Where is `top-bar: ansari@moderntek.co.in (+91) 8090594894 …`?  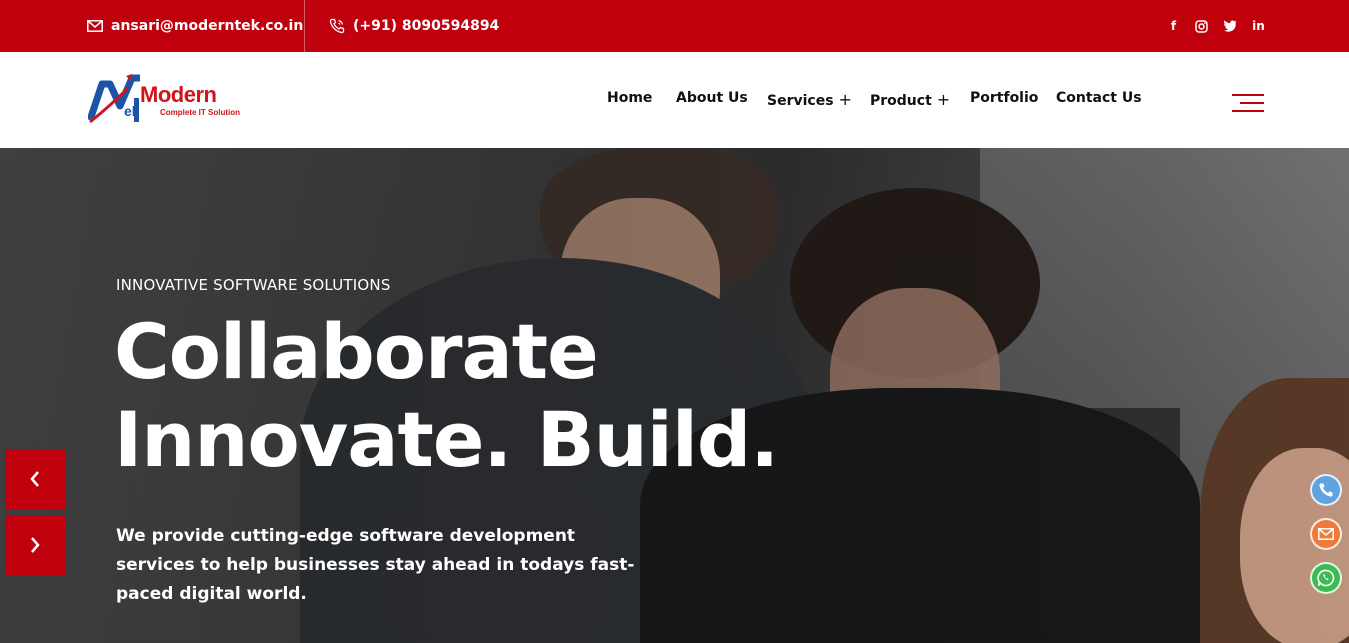 top-bar: ansari@moderntek.co.in (+91) 8090594894 … is located at coordinates (674, 26).